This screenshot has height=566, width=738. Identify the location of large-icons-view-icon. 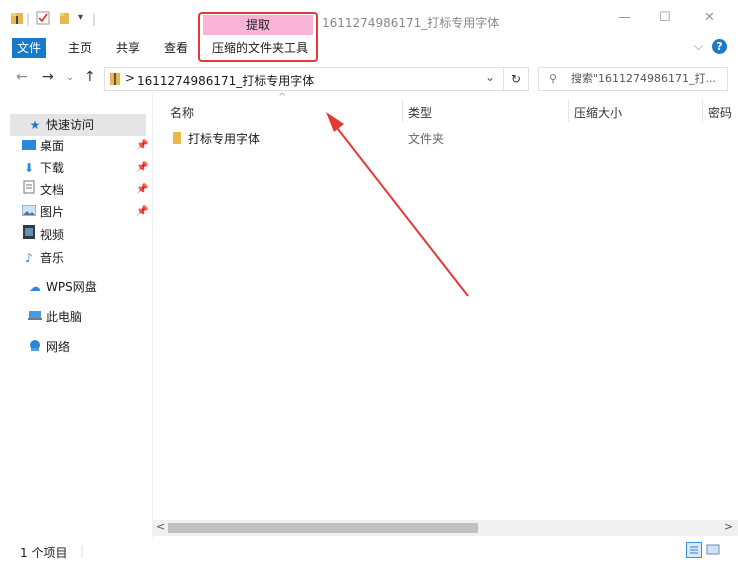
(713, 551).